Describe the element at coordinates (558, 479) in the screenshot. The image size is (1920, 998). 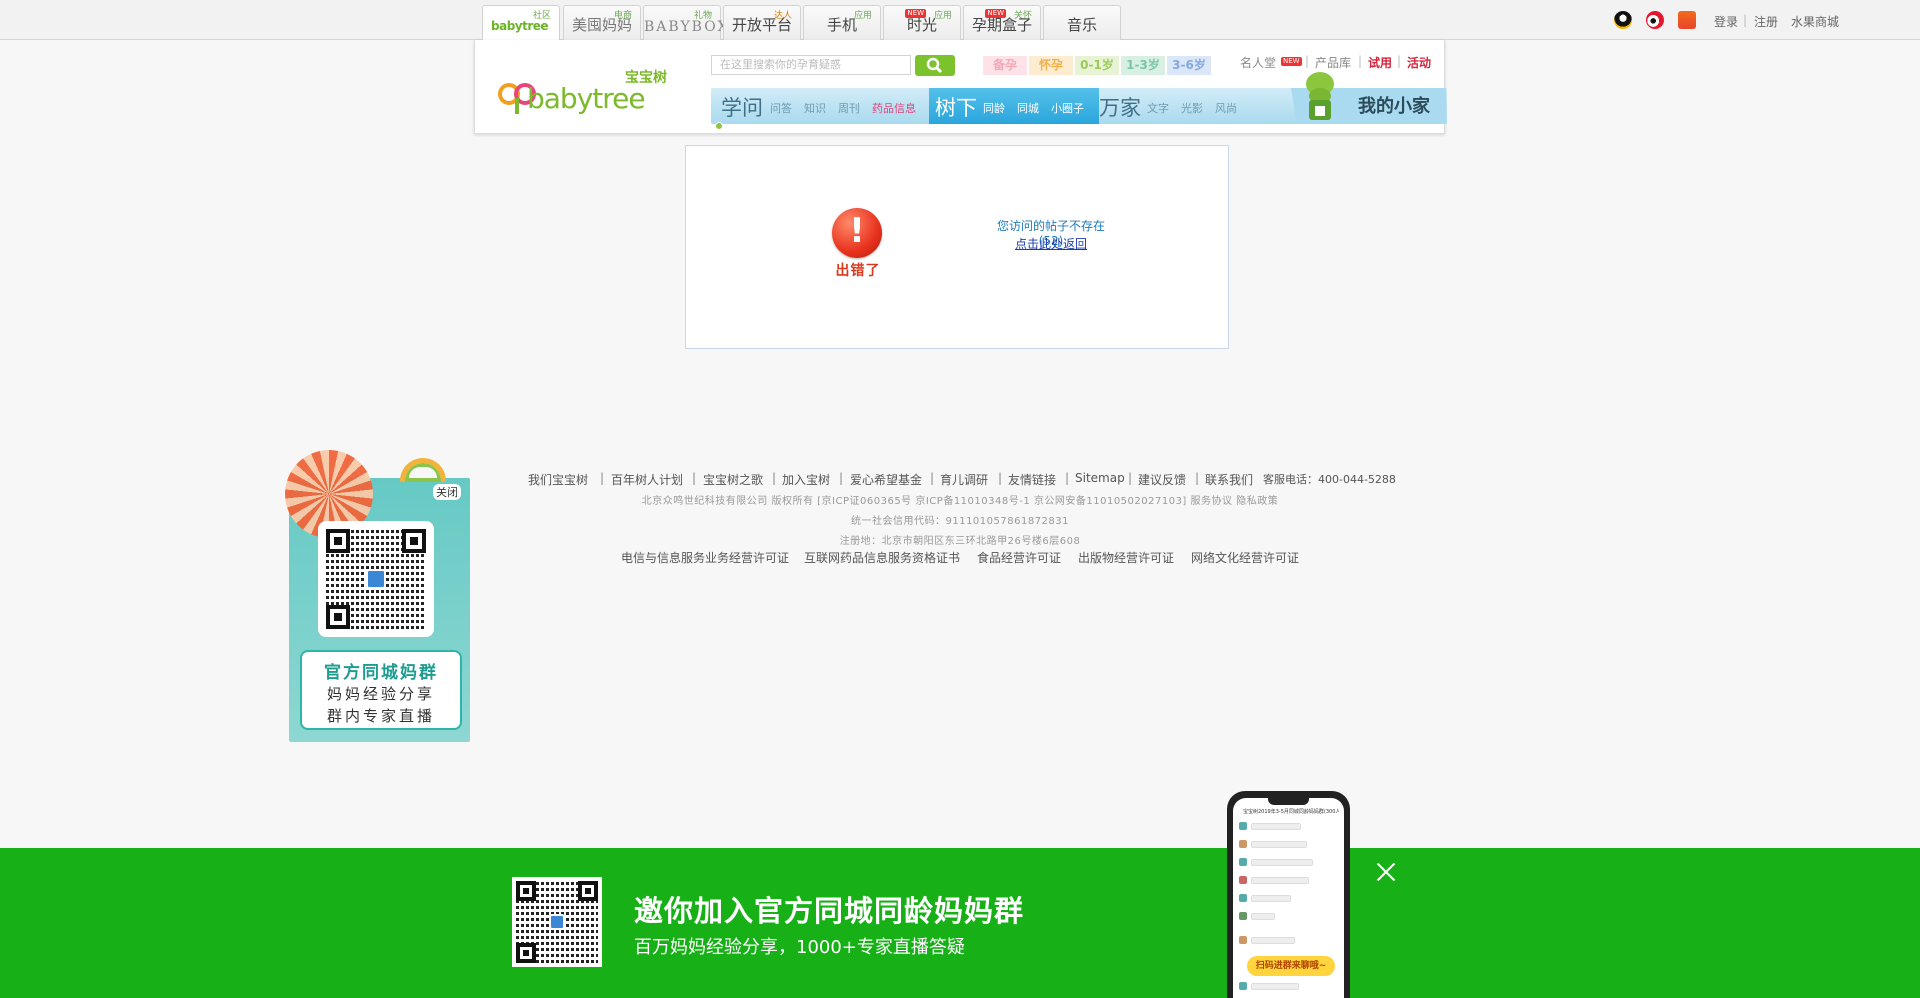
I see `footer-link: 我们宝宝树` at that location.